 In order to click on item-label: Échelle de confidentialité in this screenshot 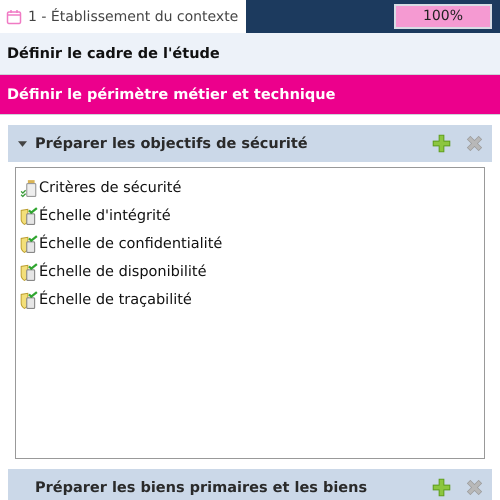, I will do `click(130, 244)`.